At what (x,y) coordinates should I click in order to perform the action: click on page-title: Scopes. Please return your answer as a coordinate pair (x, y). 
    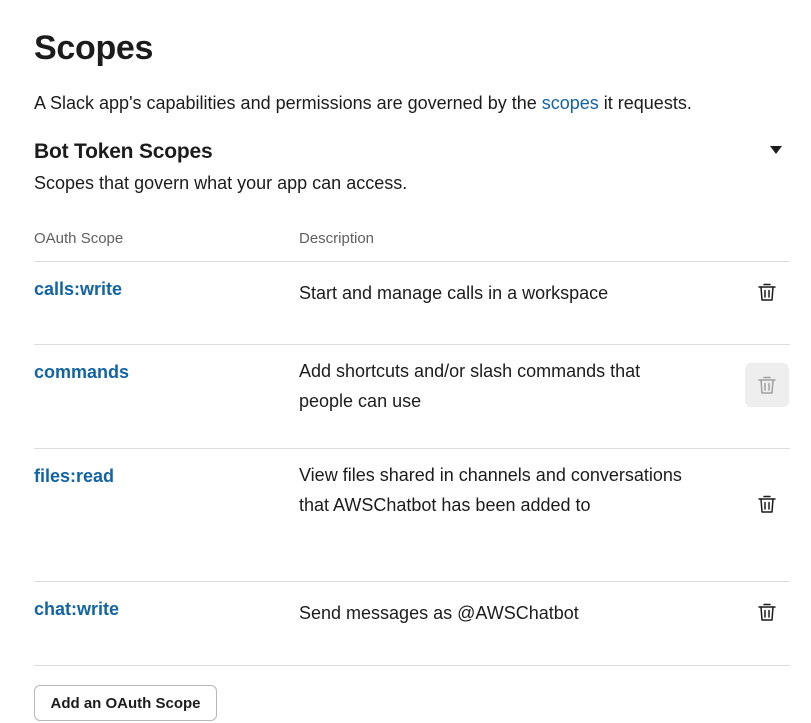
    Looking at the image, I should click on (94, 48).